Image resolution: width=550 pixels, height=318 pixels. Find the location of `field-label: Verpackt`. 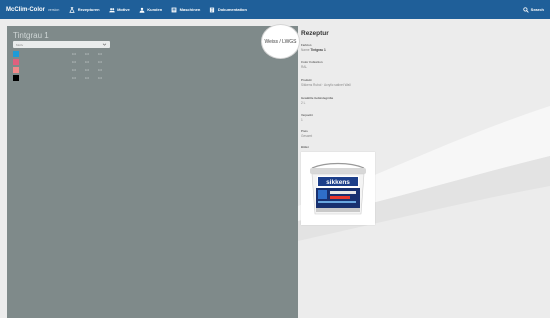

field-label: Verpackt is located at coordinates (307, 115).